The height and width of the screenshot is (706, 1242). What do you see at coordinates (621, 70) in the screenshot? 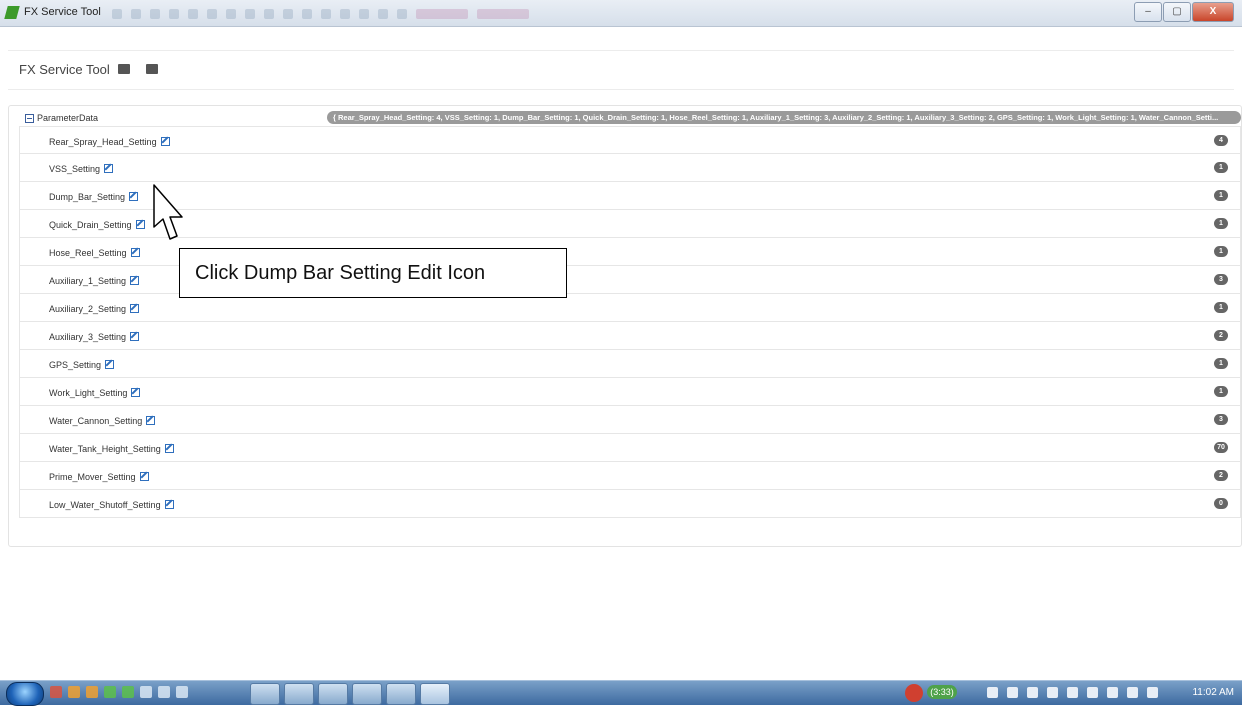
I see `app-header: FX Service Tool` at bounding box center [621, 70].